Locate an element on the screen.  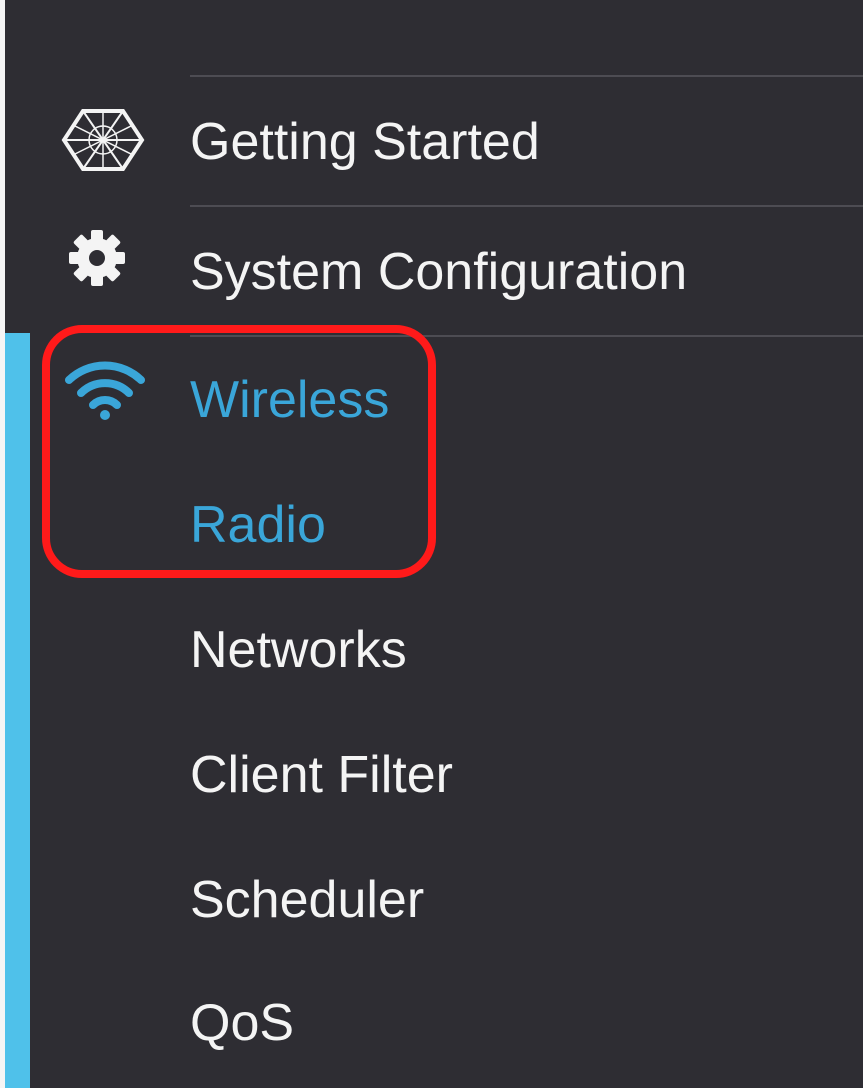
network-globe-icon is located at coordinates (103, 140).